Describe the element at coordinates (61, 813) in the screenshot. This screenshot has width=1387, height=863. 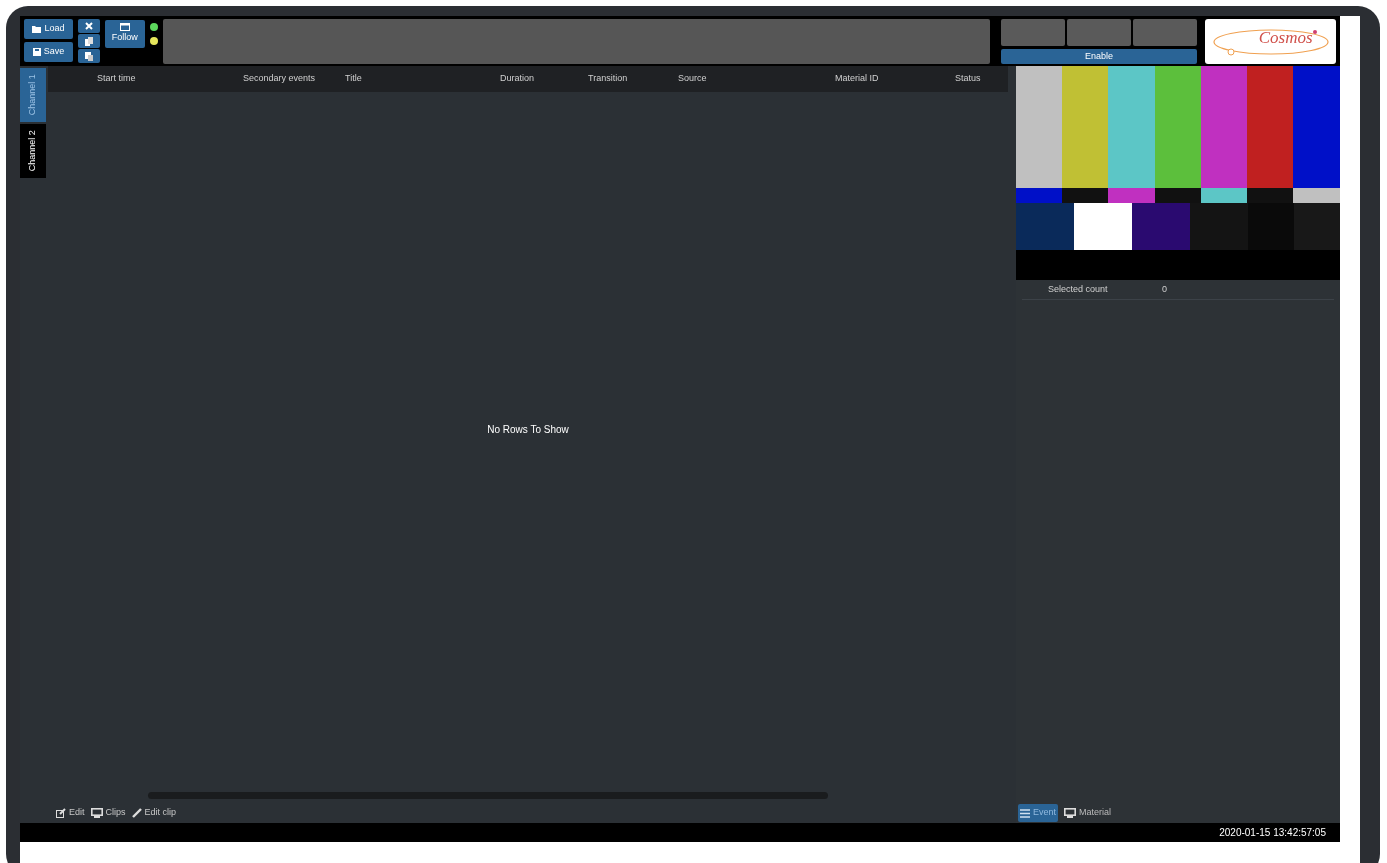
I see `edit-icon` at that location.